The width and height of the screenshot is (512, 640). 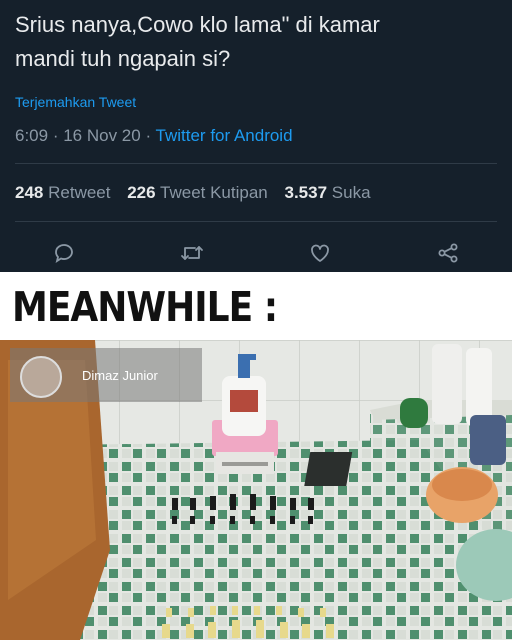 What do you see at coordinates (75, 102) in the screenshot?
I see `translate-tweet-link: Terjemahkan Tweet` at bounding box center [75, 102].